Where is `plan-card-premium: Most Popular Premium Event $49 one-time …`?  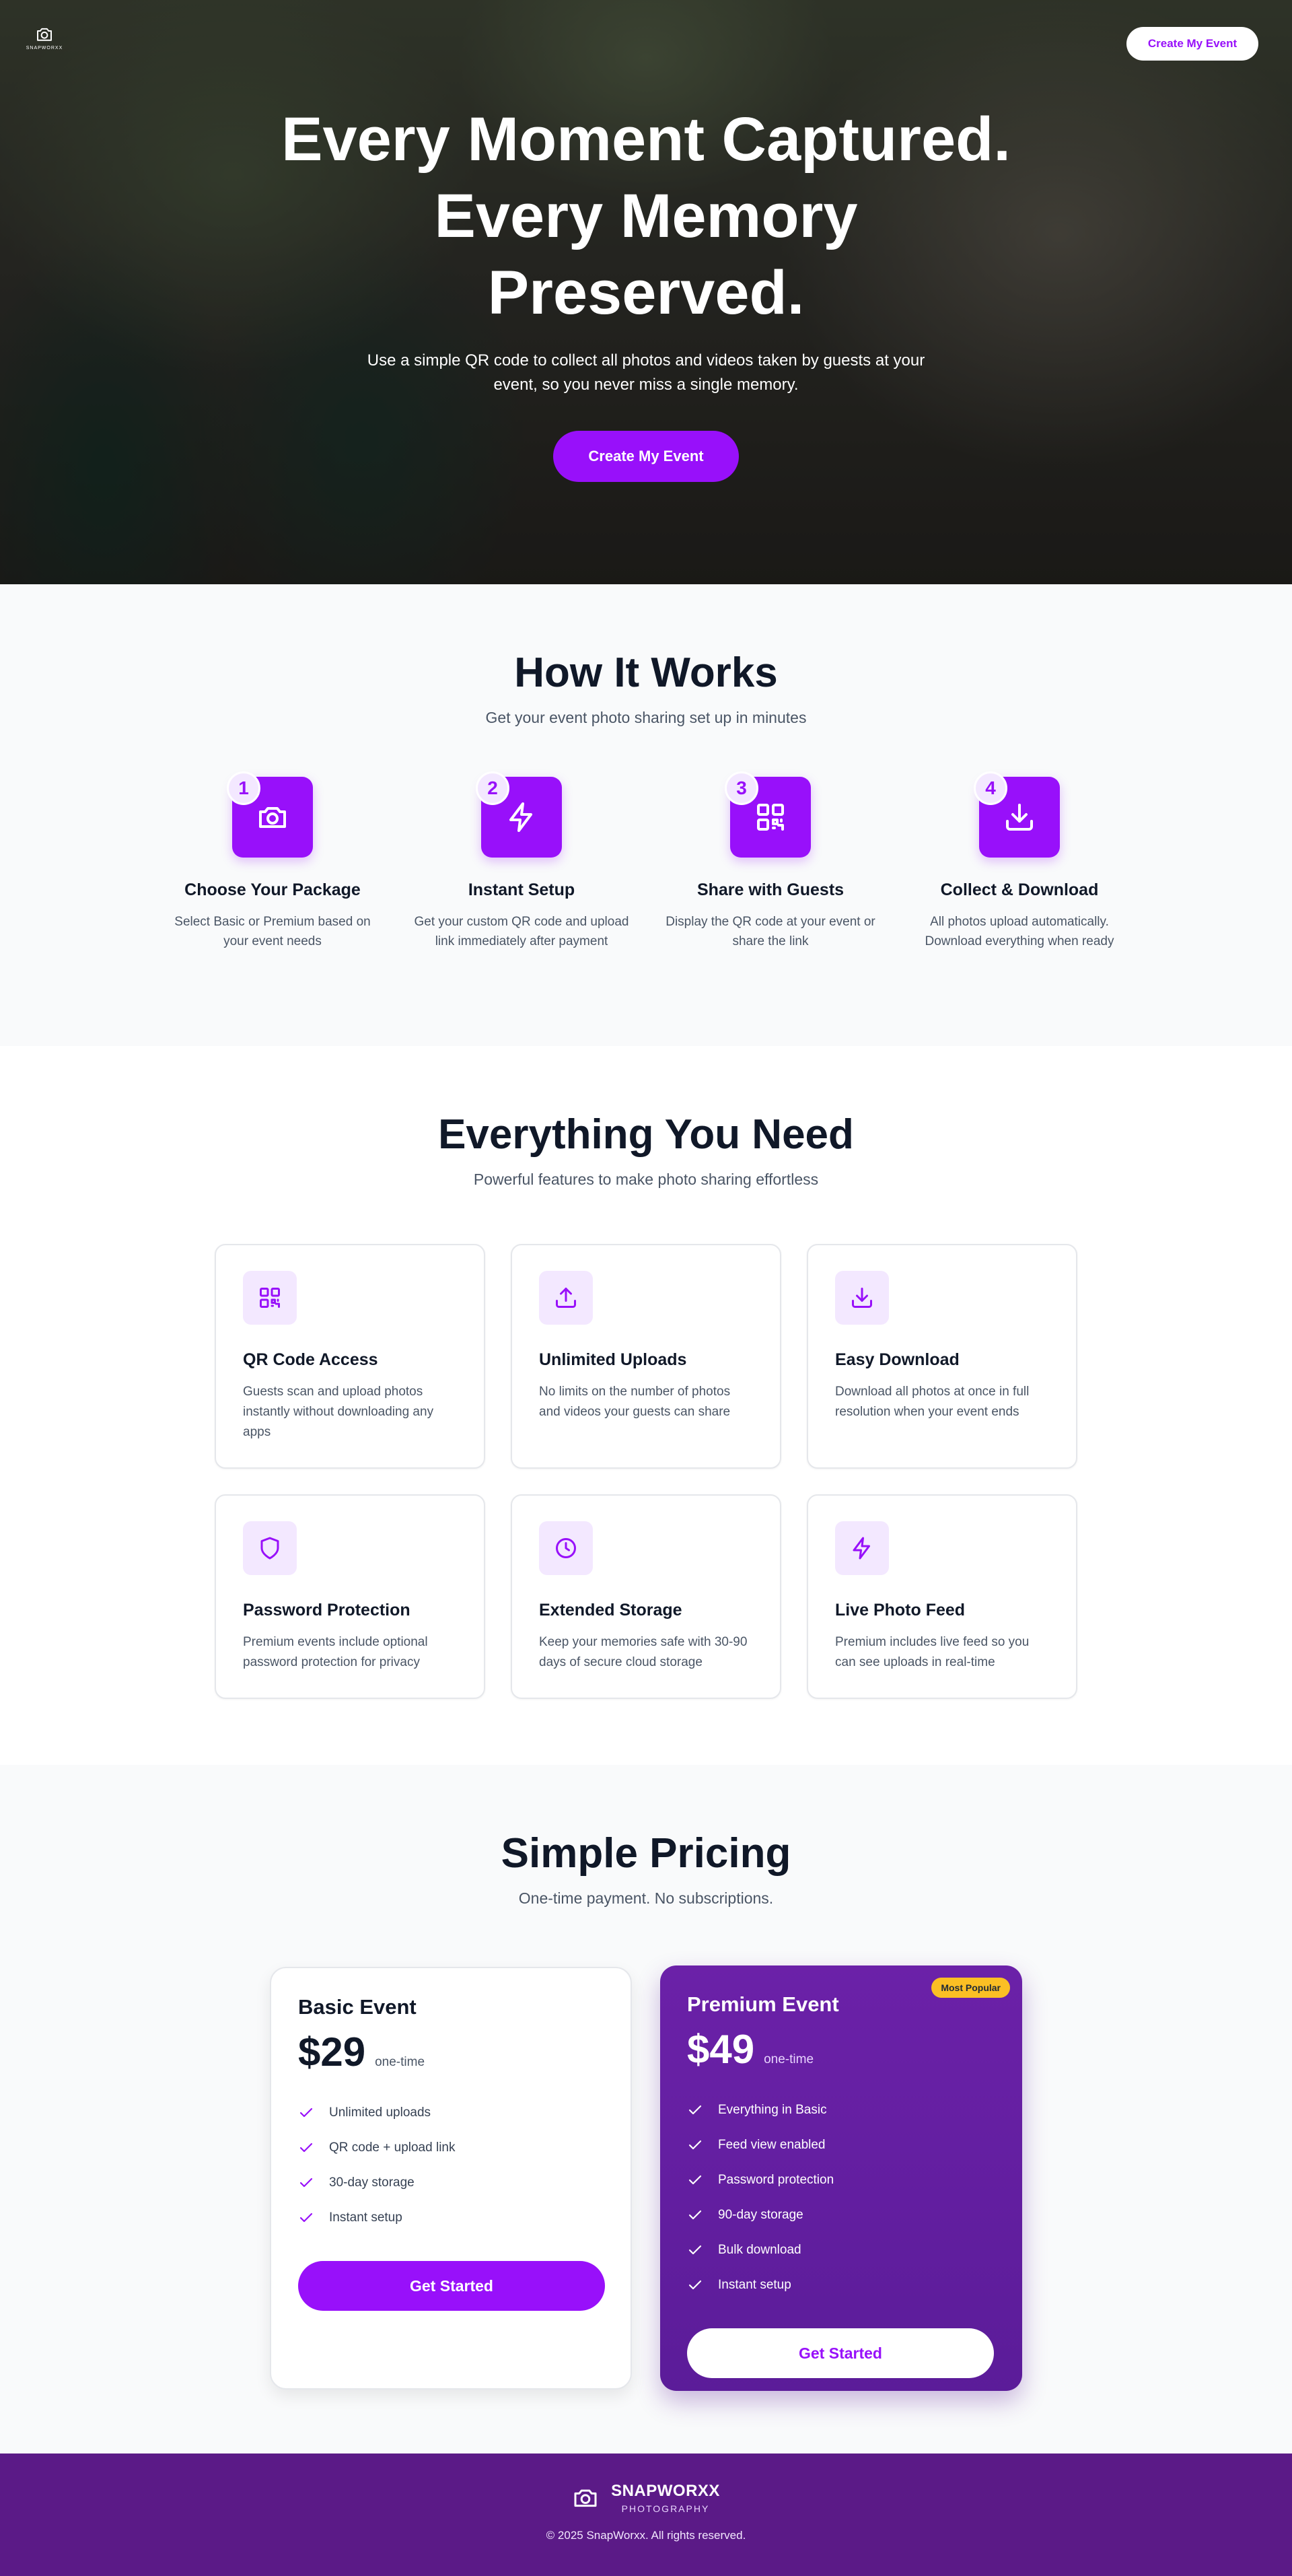
plan-card-premium: Most Popular Premium Event $49 one-time … is located at coordinates (841, 2178).